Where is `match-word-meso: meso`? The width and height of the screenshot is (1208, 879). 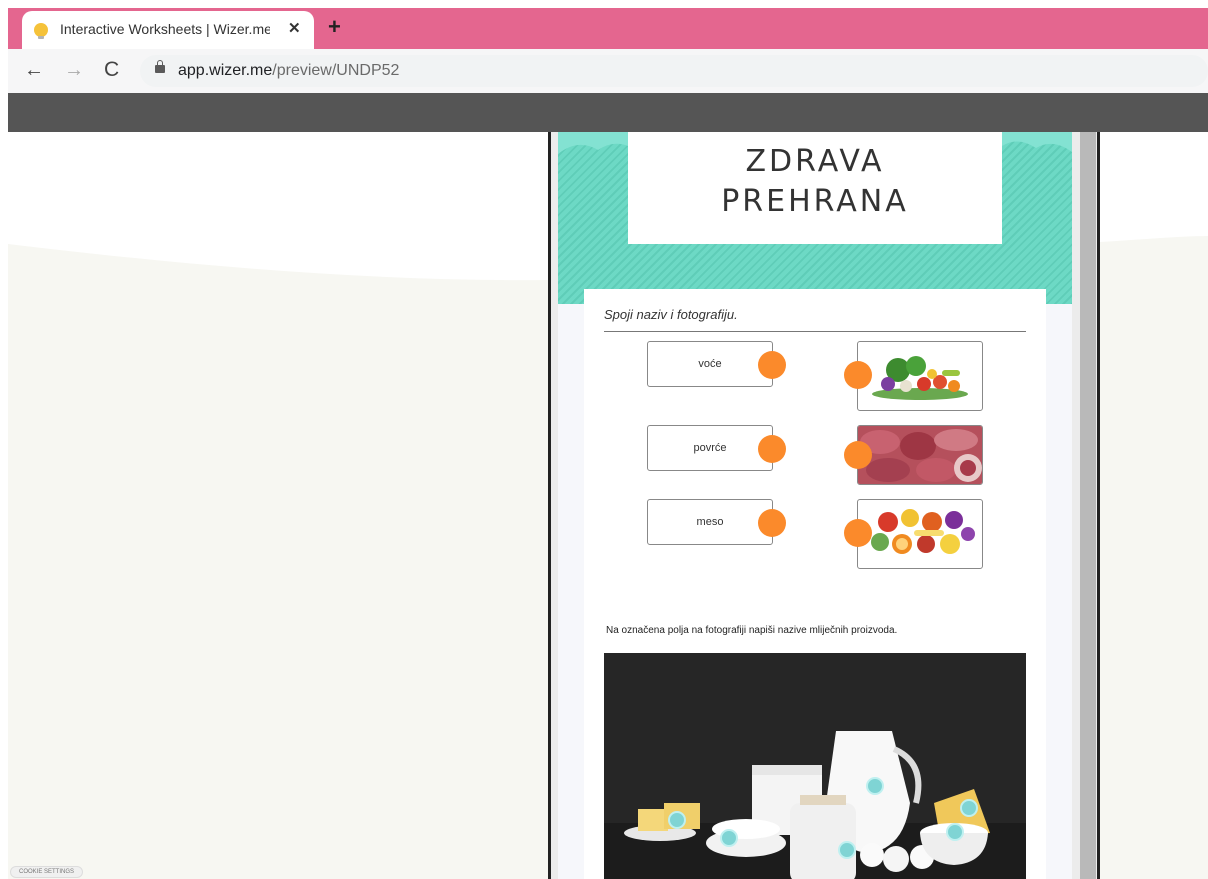
match-word-meso: meso is located at coordinates (710, 522).